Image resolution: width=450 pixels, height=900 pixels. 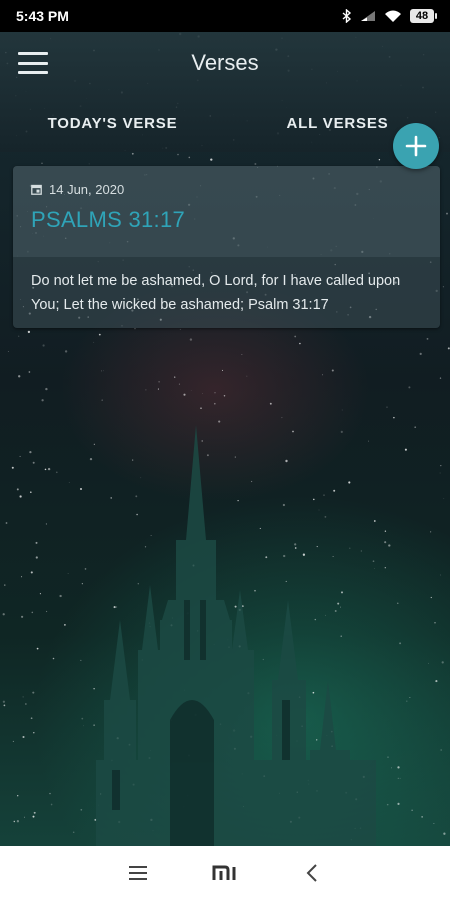 I want to click on verse-reference: PSALMS 31:17, so click(x=108, y=219).